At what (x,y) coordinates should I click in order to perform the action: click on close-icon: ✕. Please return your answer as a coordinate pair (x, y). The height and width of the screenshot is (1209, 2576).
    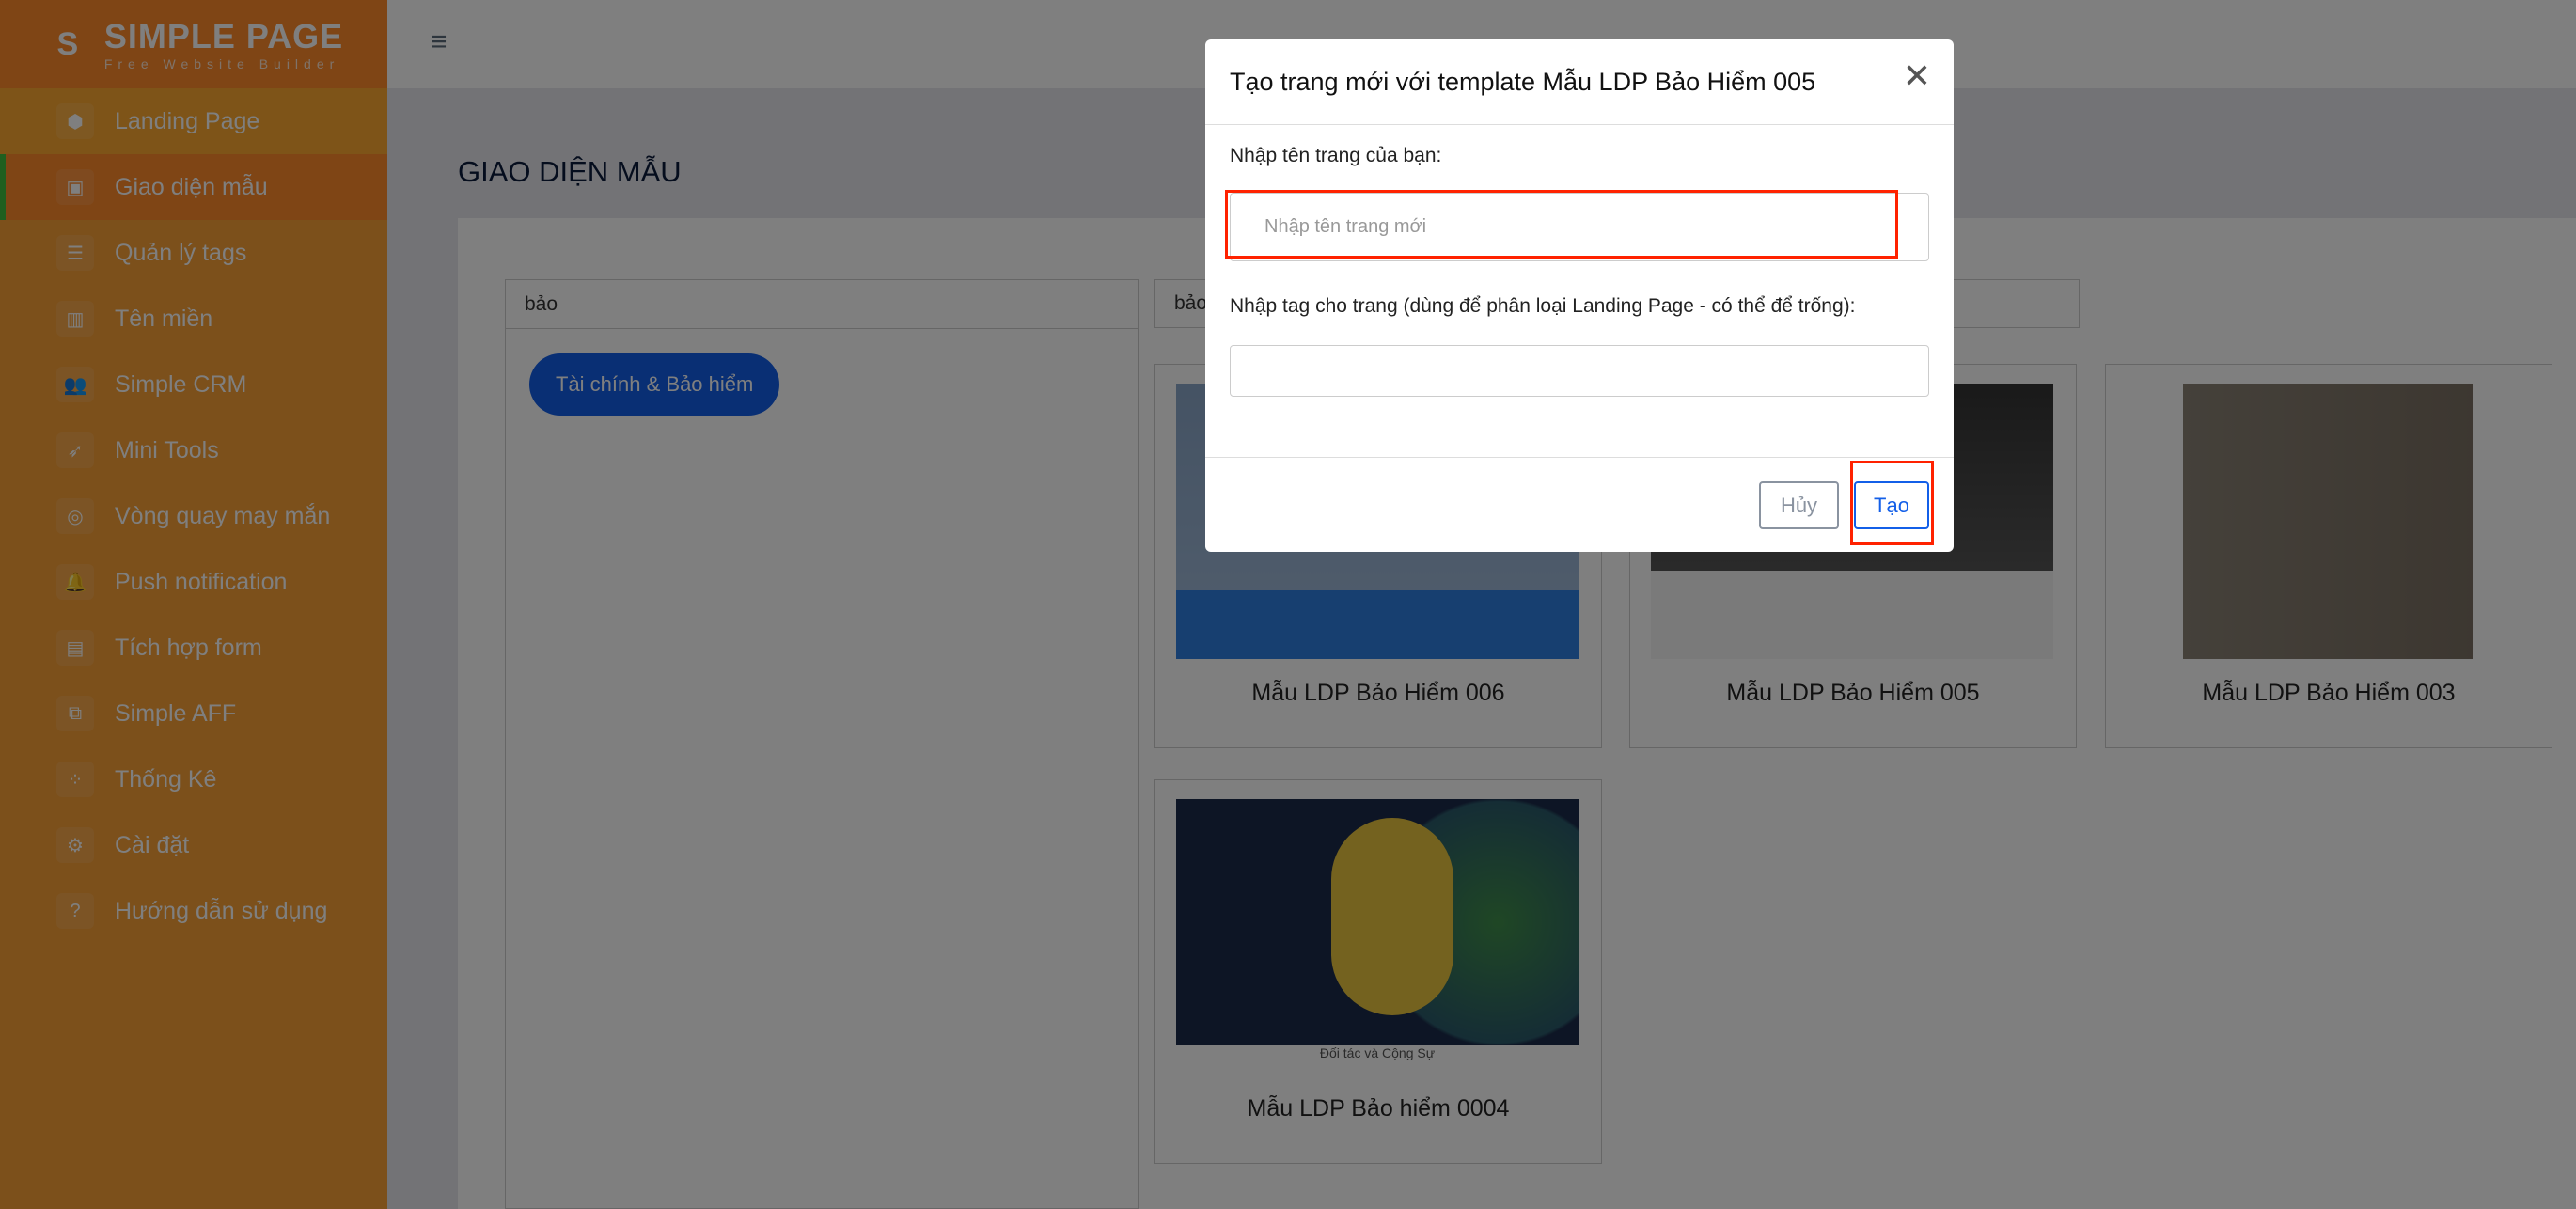
    Looking at the image, I should click on (1917, 76).